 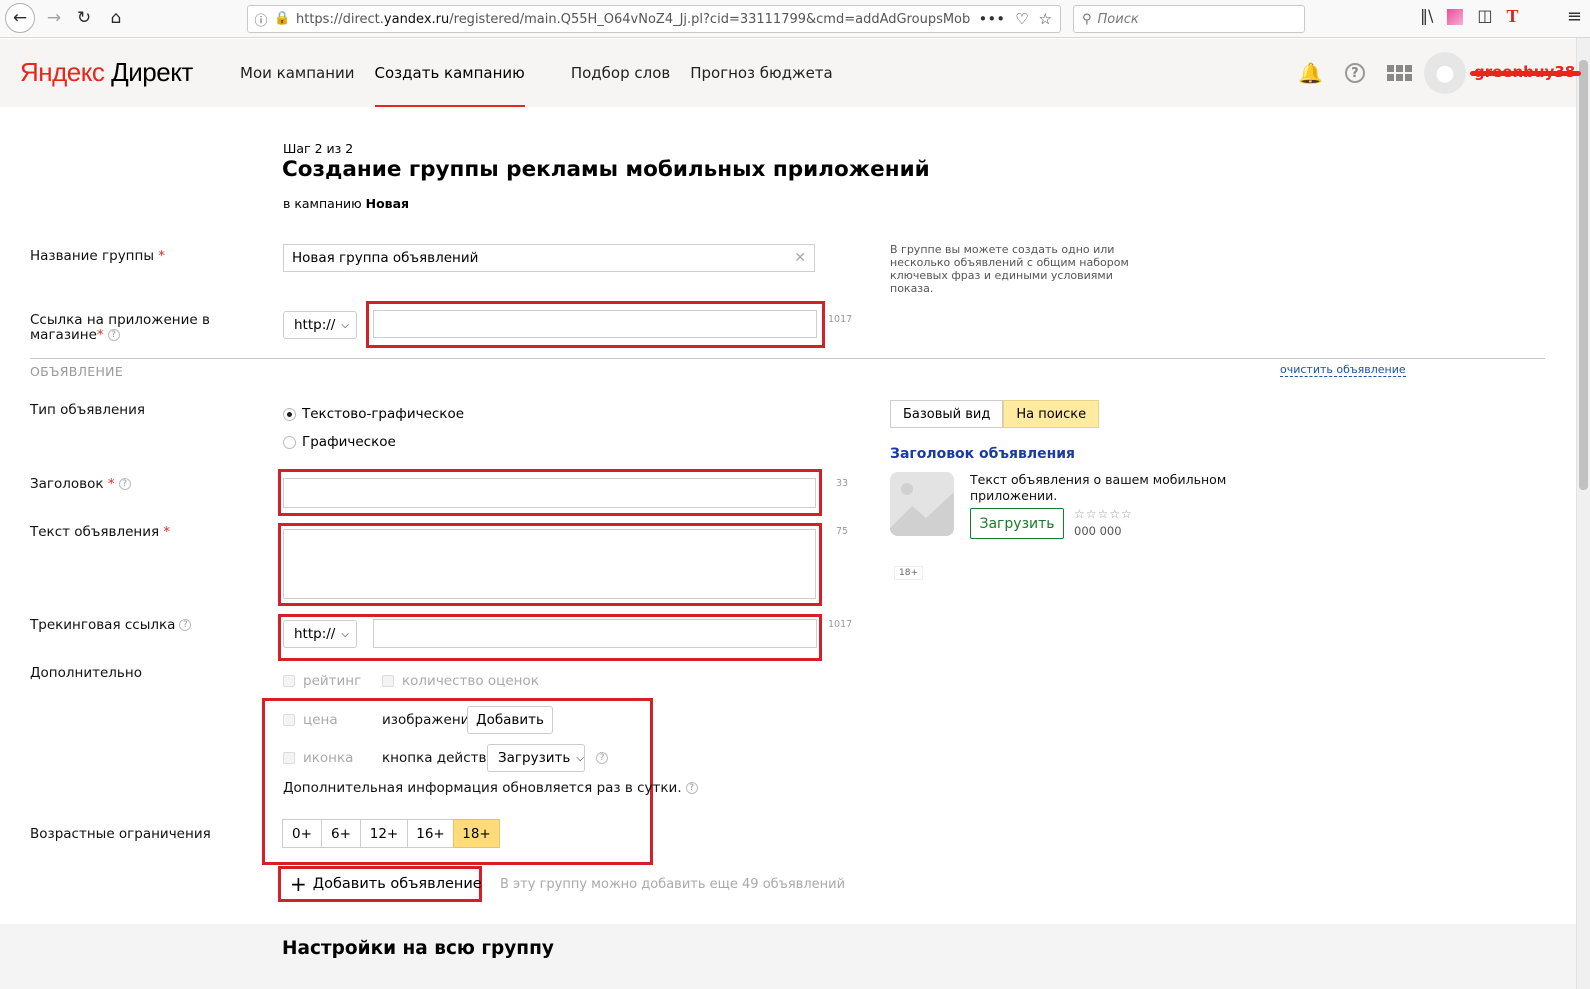 I want to click on back-arrow-icon: ←, so click(x=20, y=18).